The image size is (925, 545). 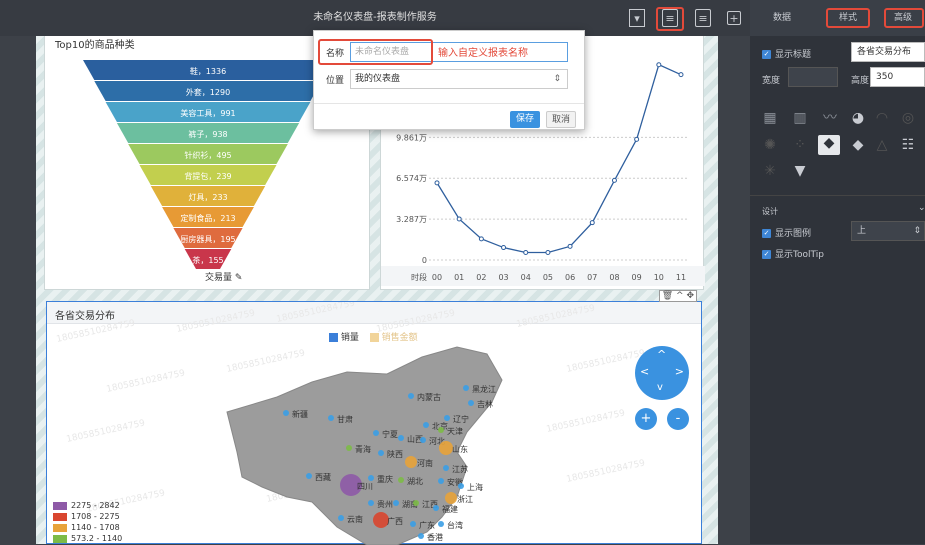 I want to click on heatmap-chart-icon: ◆, so click(x=858, y=145).